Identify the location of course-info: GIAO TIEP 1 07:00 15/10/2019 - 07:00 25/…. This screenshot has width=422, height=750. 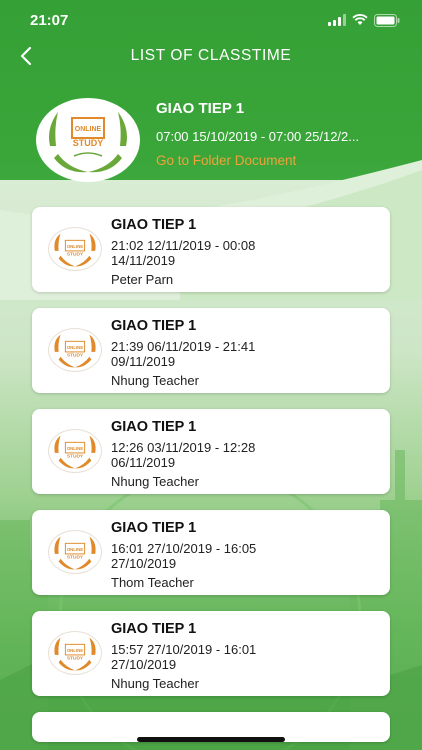
(281, 134).